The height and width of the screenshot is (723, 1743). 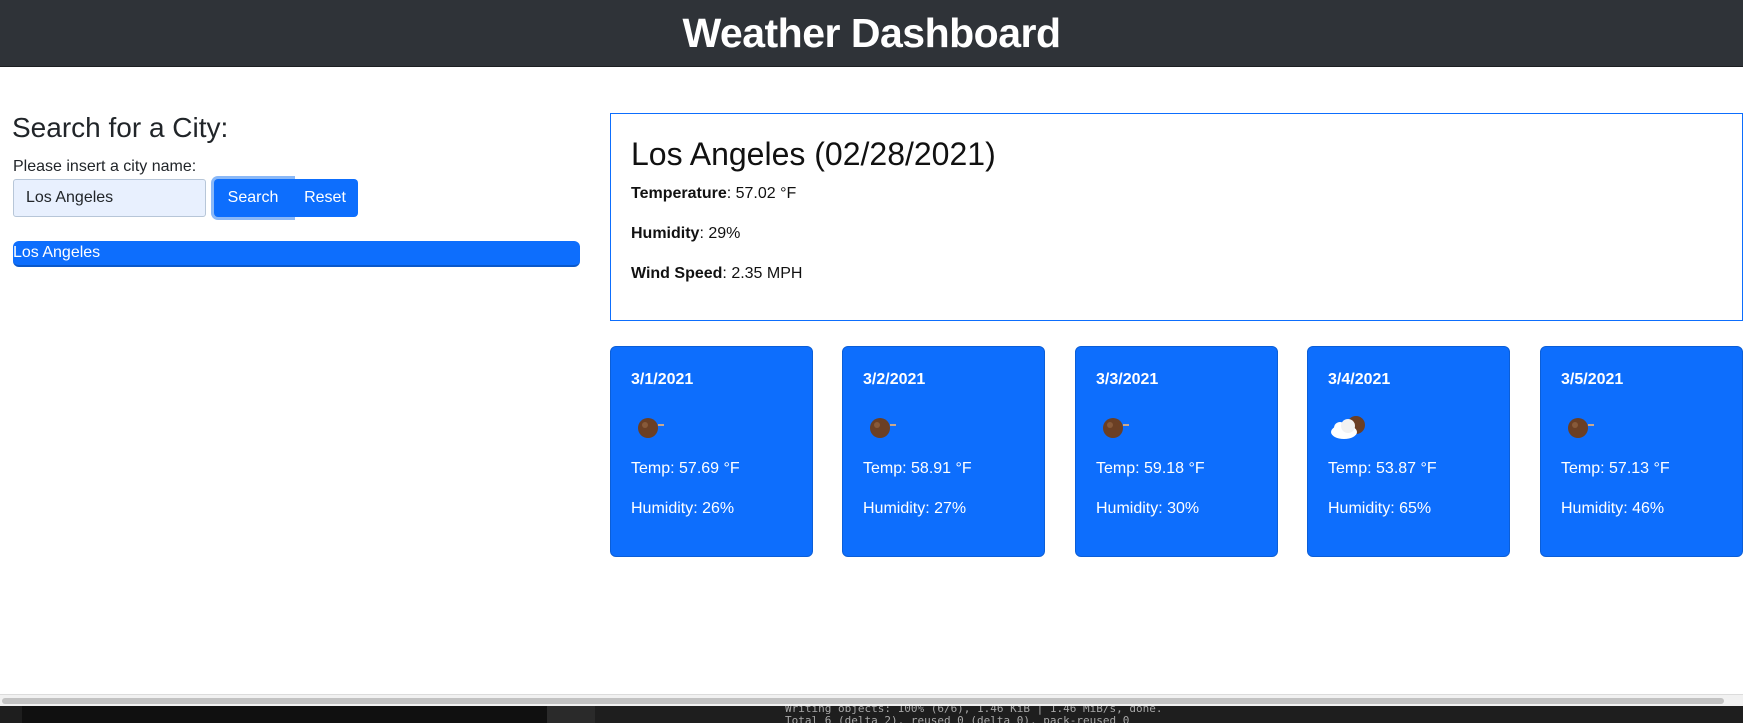 What do you see at coordinates (1380, 508) in the screenshot?
I see `forecast-humidity: Humidity: 65%` at bounding box center [1380, 508].